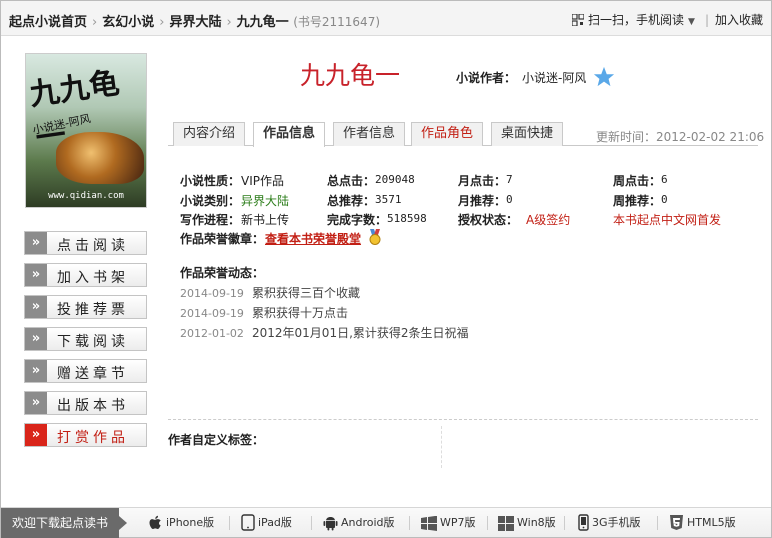  Describe the element at coordinates (680, 137) in the screenshot. I see `update-time: 更新时间：2012-02-02 21:06` at that location.